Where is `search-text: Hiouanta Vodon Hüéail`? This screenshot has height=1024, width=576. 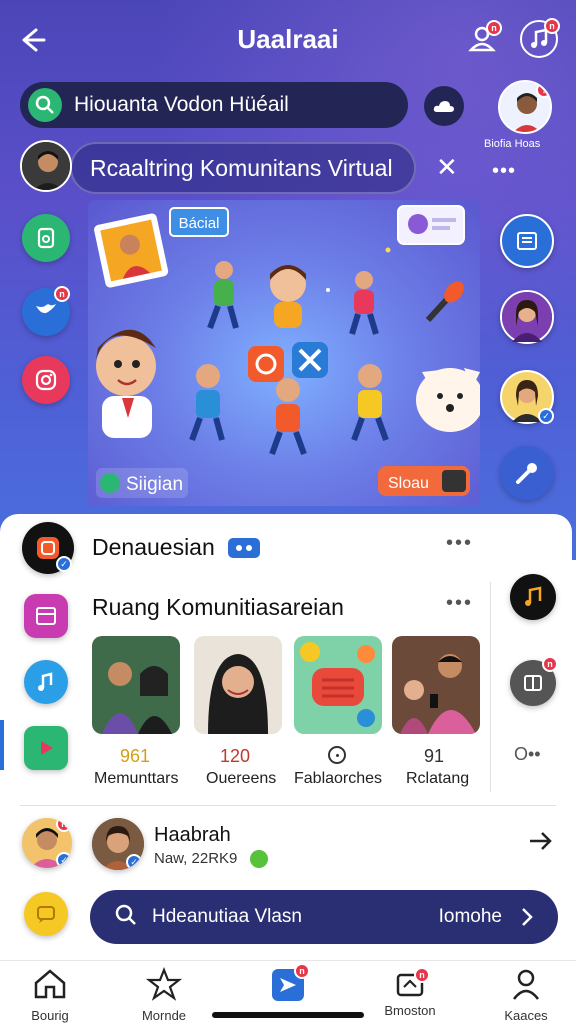
search-text: Hiouanta Vodon Hüéail is located at coordinates (181, 104).